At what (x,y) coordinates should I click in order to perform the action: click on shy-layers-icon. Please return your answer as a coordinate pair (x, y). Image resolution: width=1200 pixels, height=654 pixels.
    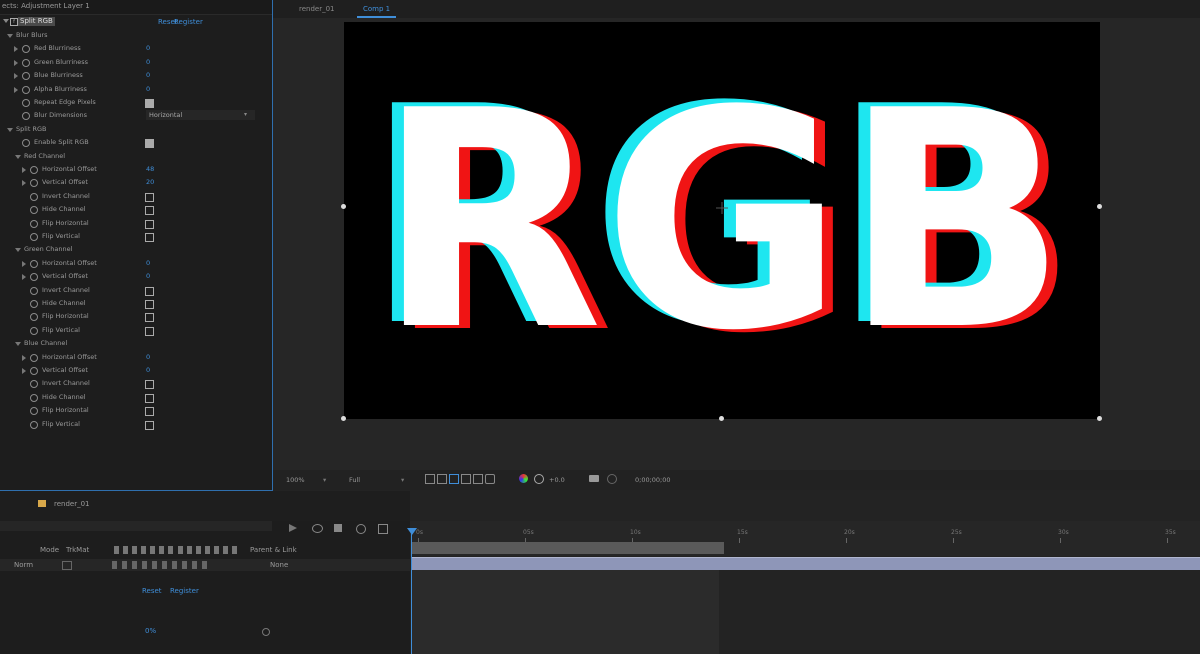
    Looking at the image, I should click on (317, 528).